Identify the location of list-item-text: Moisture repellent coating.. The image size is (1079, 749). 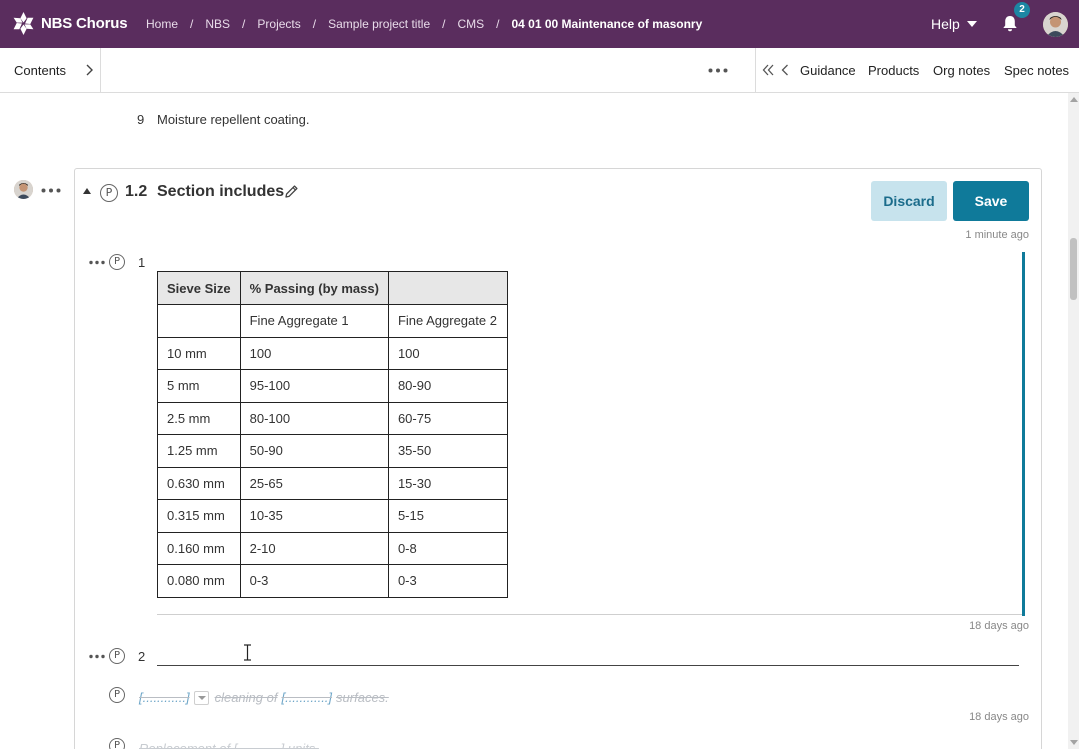
(233, 119).